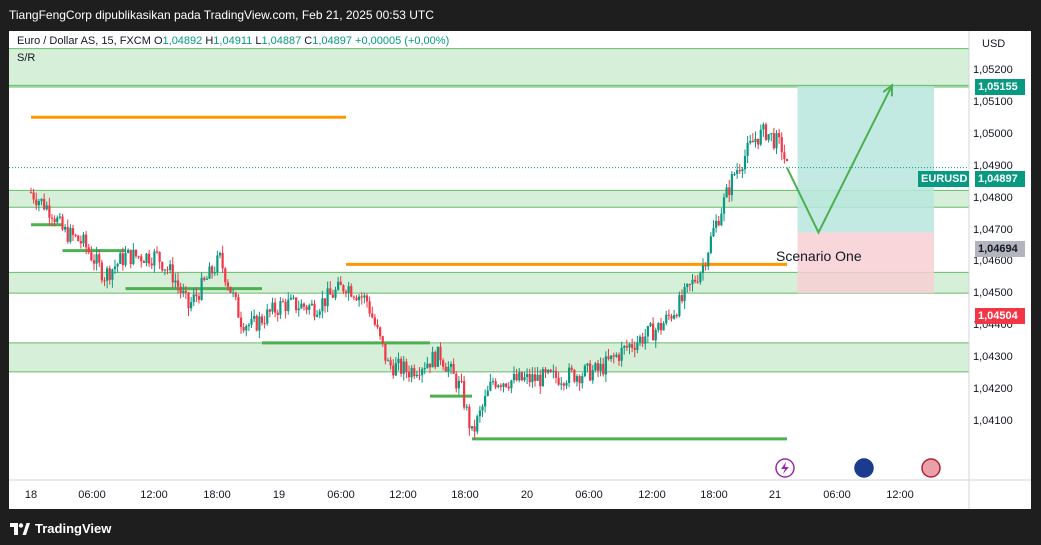  What do you see at coordinates (993, 44) in the screenshot?
I see `currency-label: USD` at bounding box center [993, 44].